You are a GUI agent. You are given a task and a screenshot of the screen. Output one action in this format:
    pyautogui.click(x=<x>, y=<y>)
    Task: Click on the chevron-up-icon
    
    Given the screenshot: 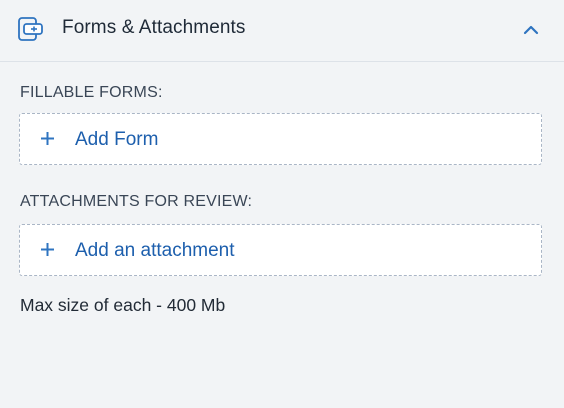 What is the action you would take?
    pyautogui.click(x=531, y=30)
    